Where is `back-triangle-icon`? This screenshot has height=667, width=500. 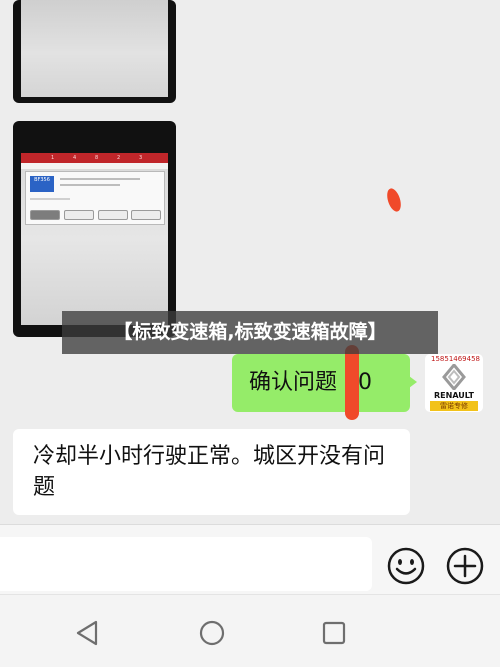 back-triangle-icon is located at coordinates (88, 633).